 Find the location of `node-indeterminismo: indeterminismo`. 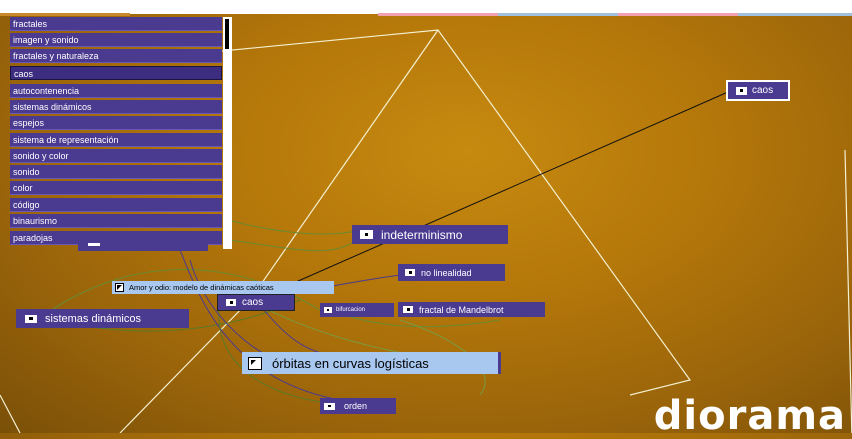

node-indeterminismo: indeterminismo is located at coordinates (430, 234).